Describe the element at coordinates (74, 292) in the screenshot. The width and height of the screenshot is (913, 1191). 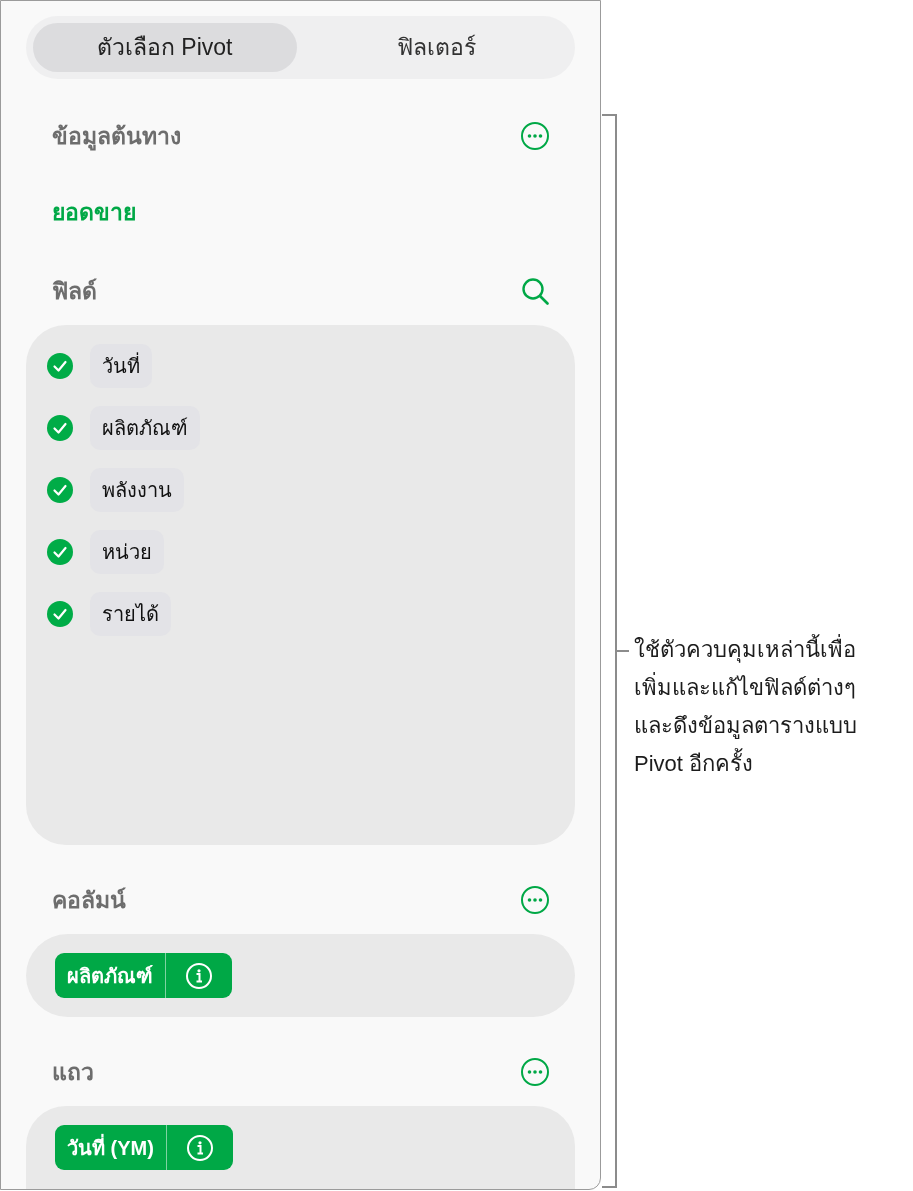
I see `section-heading: ฟิลด์` at that location.